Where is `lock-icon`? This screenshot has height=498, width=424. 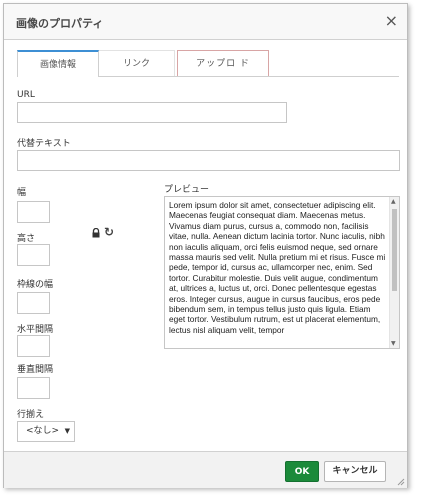
lock-icon is located at coordinates (96, 233).